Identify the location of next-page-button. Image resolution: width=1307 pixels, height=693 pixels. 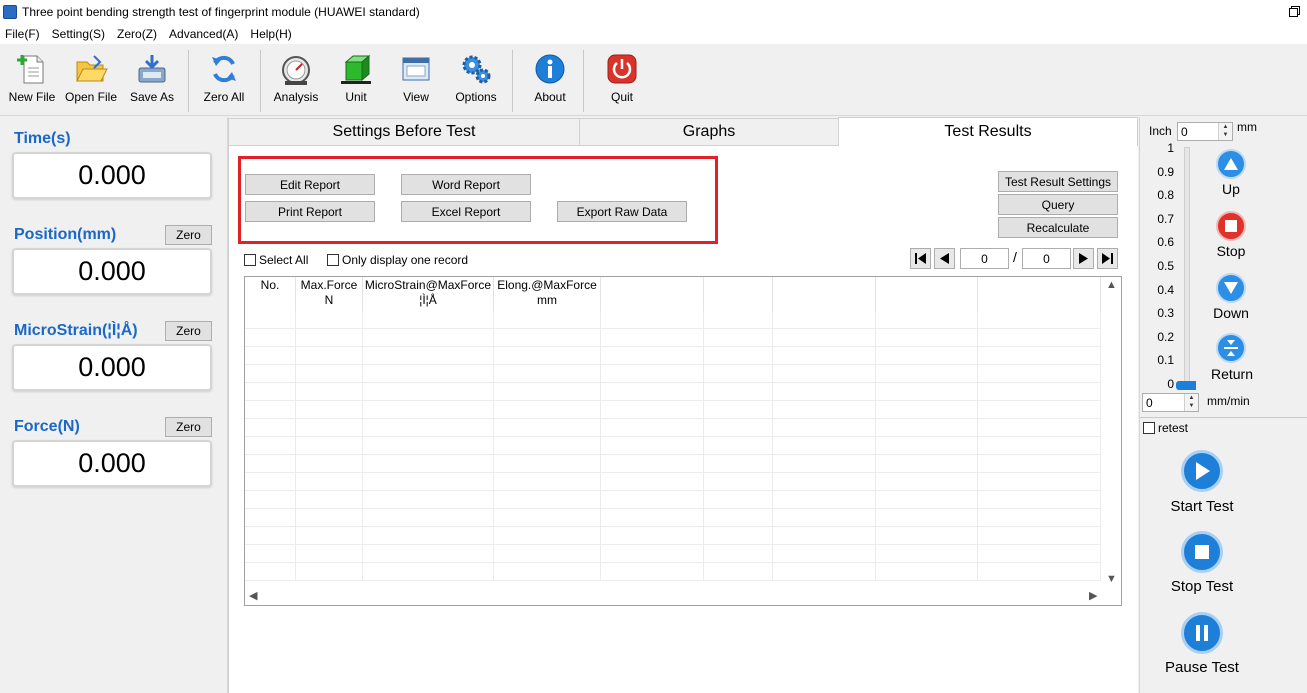
(1083, 258).